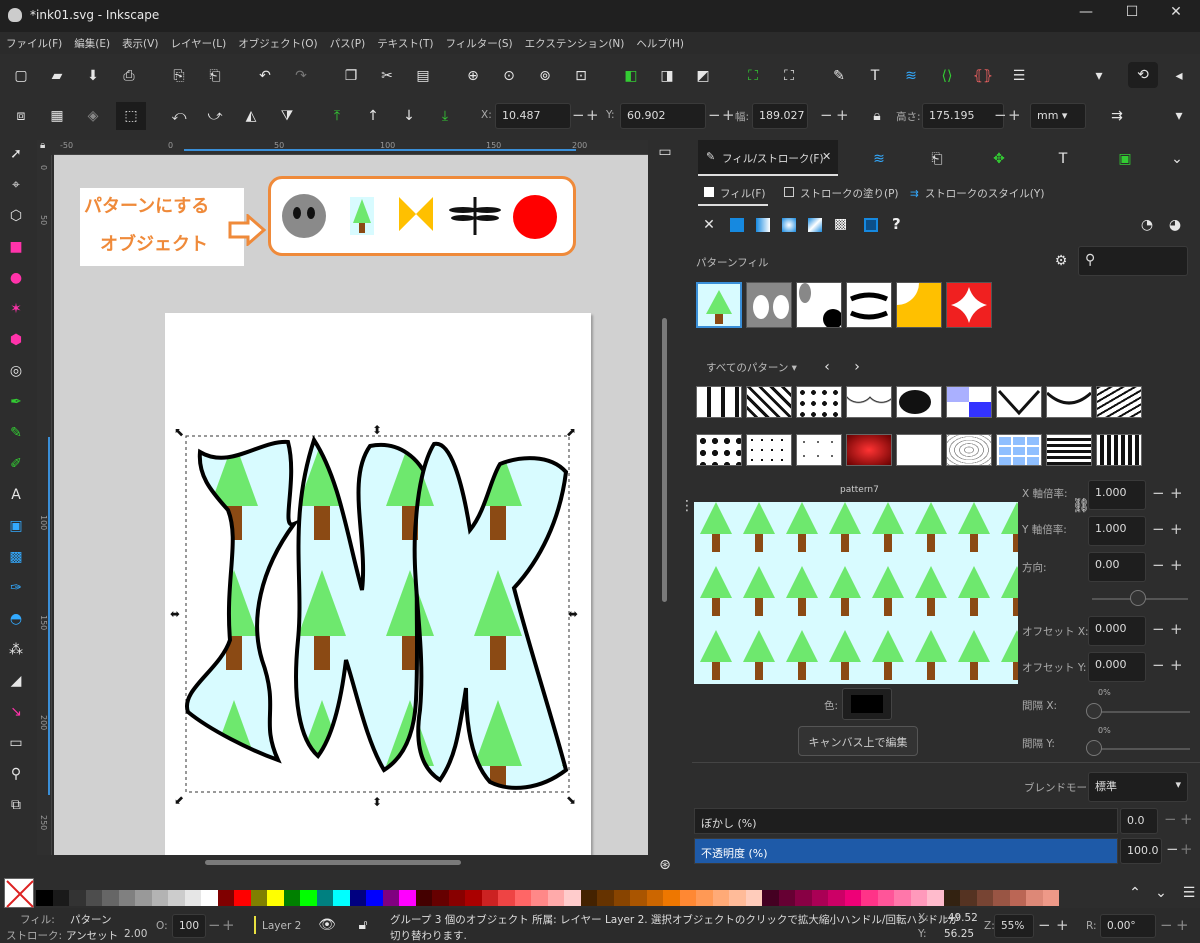 This screenshot has height=943, width=1200. What do you see at coordinates (1176, 493) in the screenshot?
I see `x-scale-plus: +` at bounding box center [1176, 493].